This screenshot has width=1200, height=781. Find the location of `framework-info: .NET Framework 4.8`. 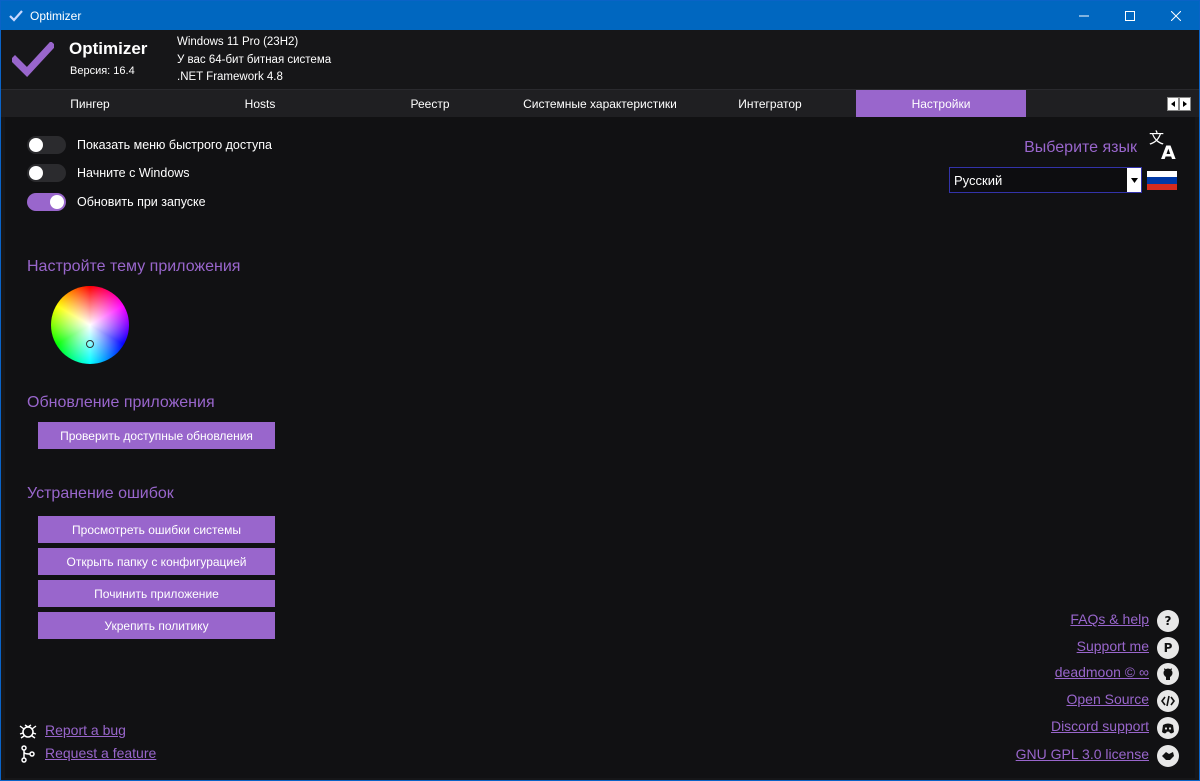

framework-info: .NET Framework 4.8 is located at coordinates (230, 77).